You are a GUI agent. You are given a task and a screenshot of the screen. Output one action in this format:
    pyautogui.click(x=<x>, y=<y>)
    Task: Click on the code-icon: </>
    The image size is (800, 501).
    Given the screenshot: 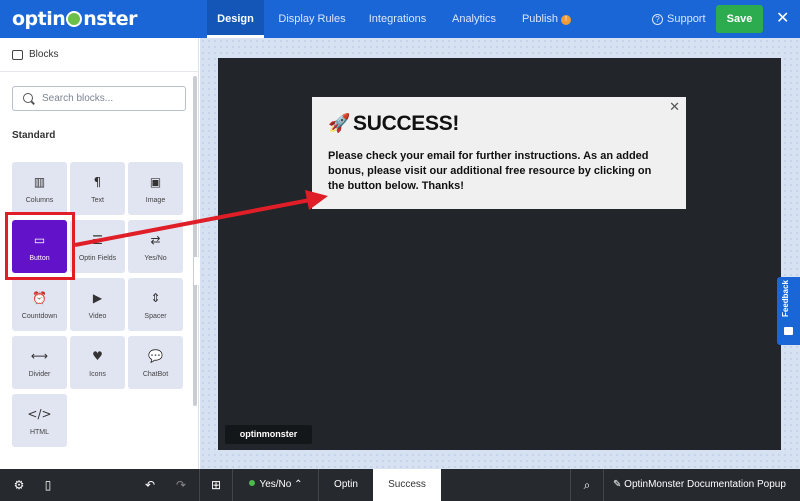 What is the action you would take?
    pyautogui.click(x=39, y=414)
    